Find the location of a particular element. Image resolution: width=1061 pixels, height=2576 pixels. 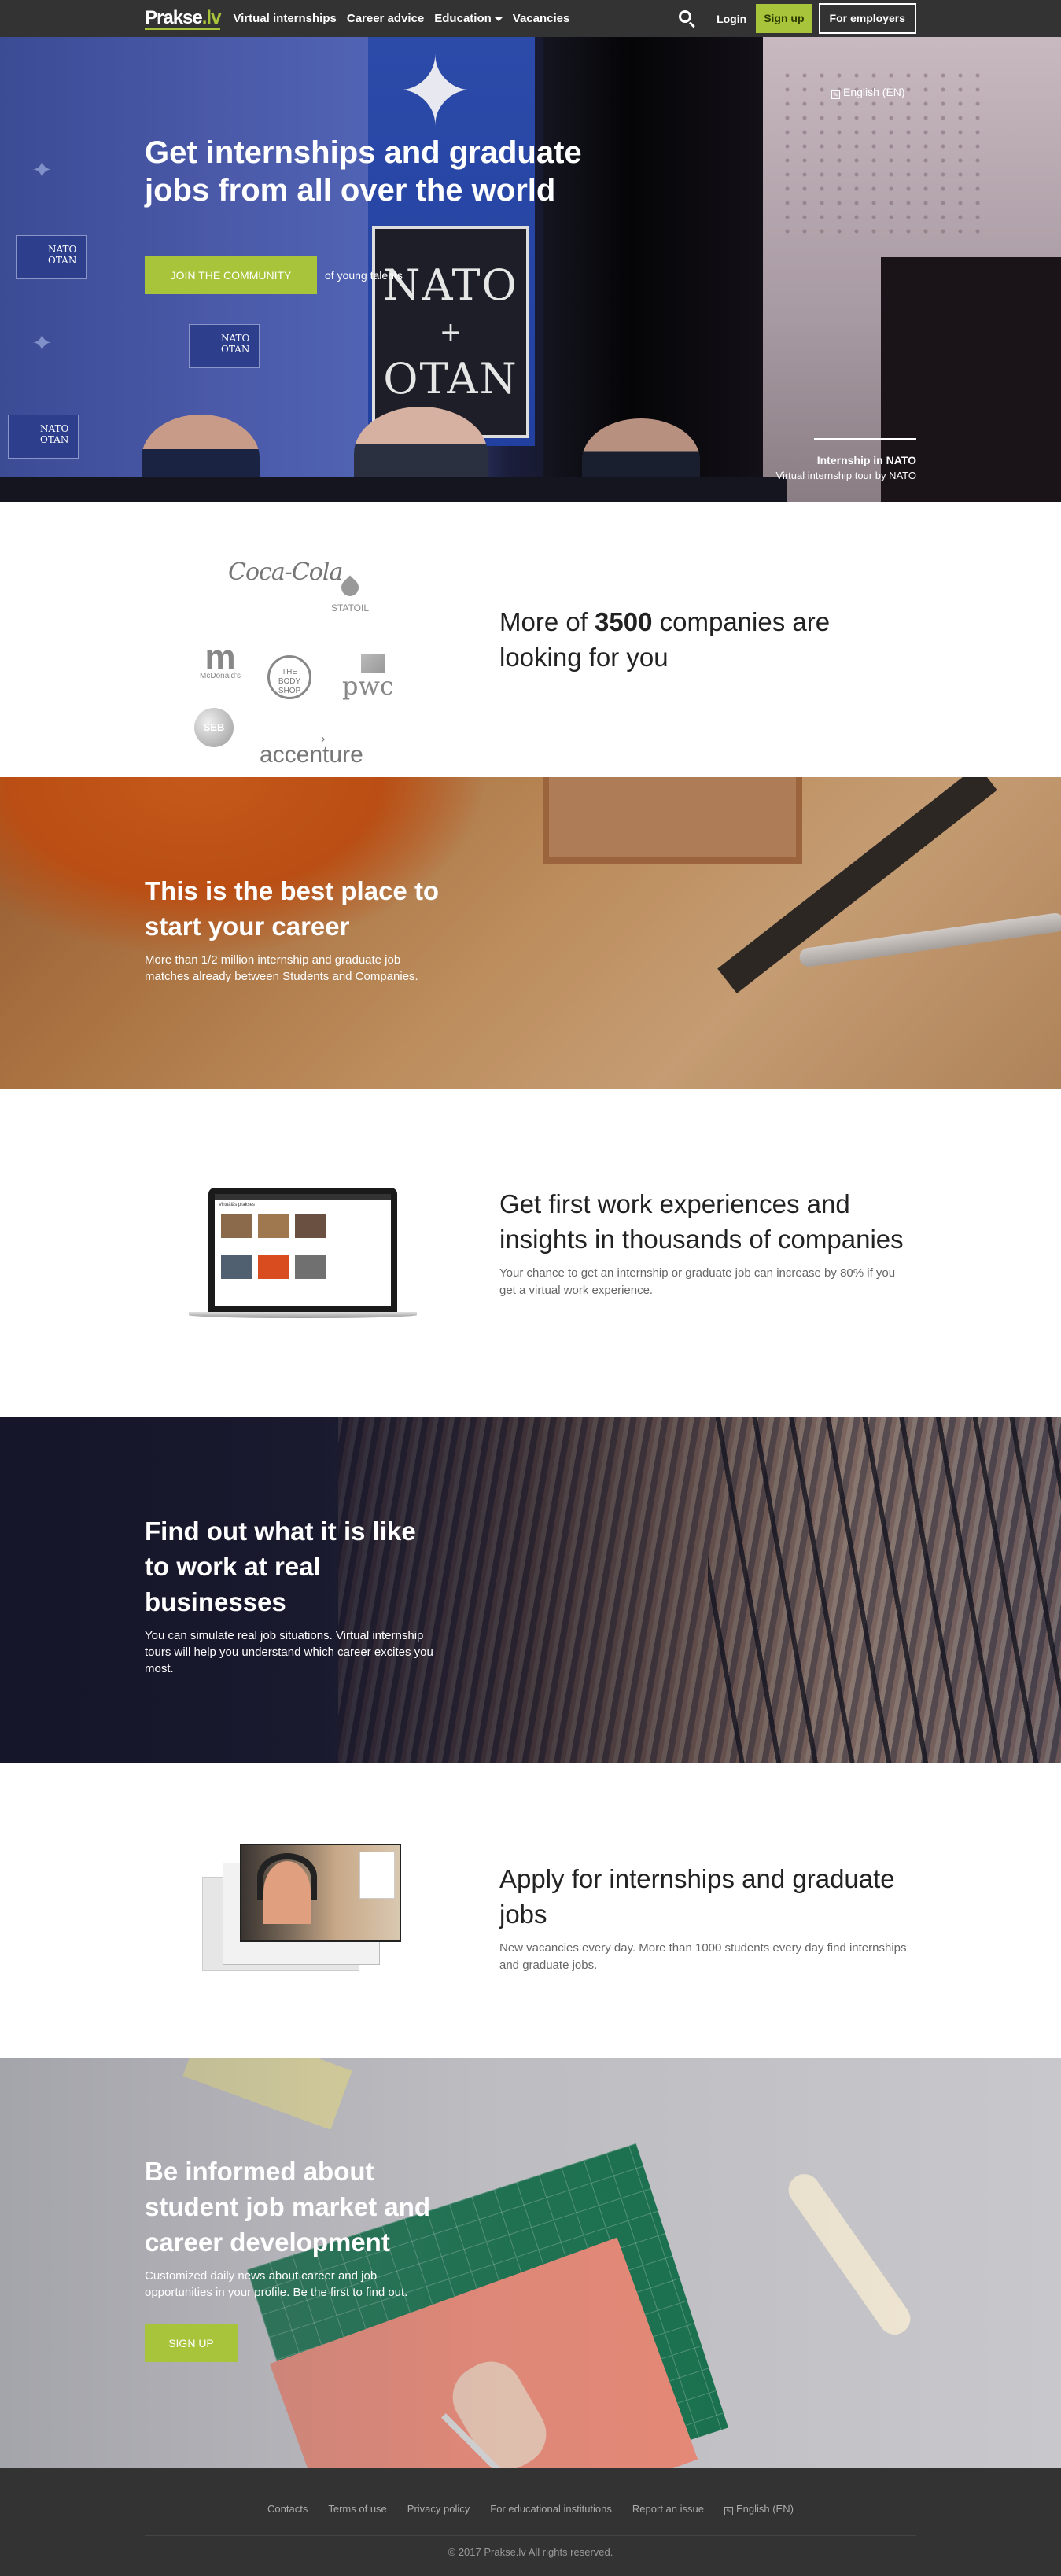

language-selector: ✎ English (EN) is located at coordinates (868, 92).